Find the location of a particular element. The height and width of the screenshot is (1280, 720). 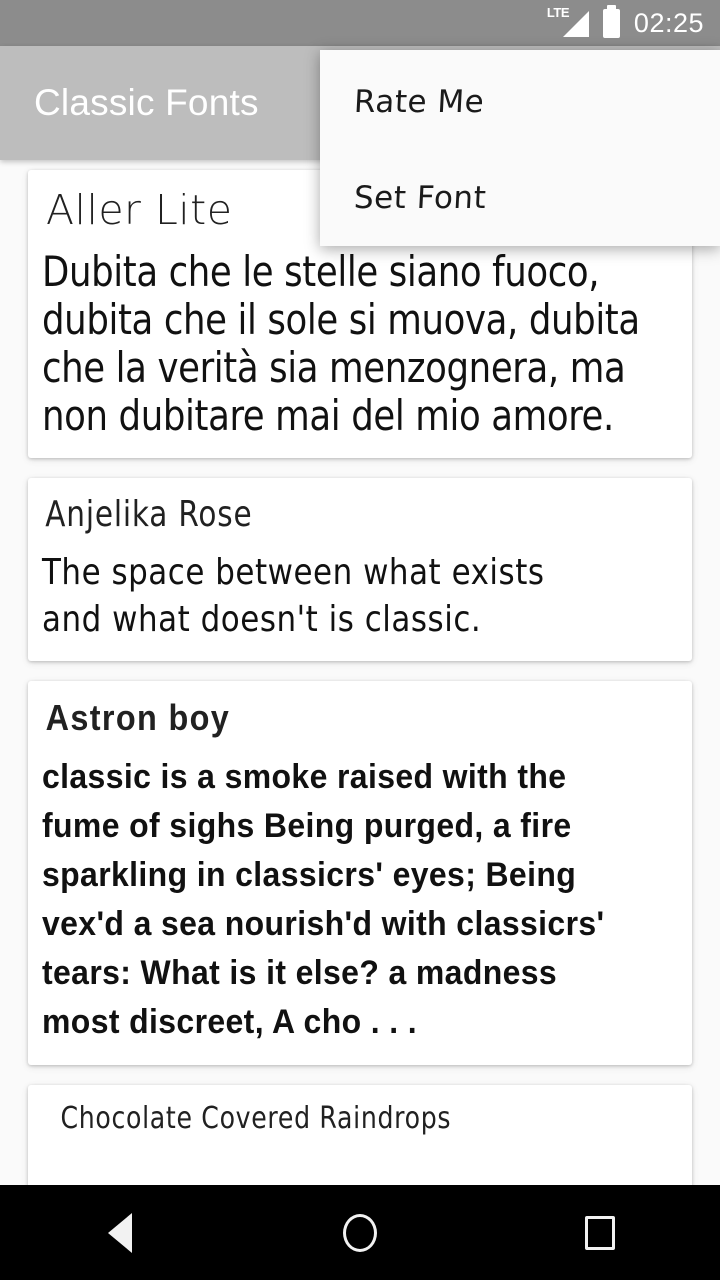

list-item: Chocolate Covered Raindrops is located at coordinates (360, 1135).